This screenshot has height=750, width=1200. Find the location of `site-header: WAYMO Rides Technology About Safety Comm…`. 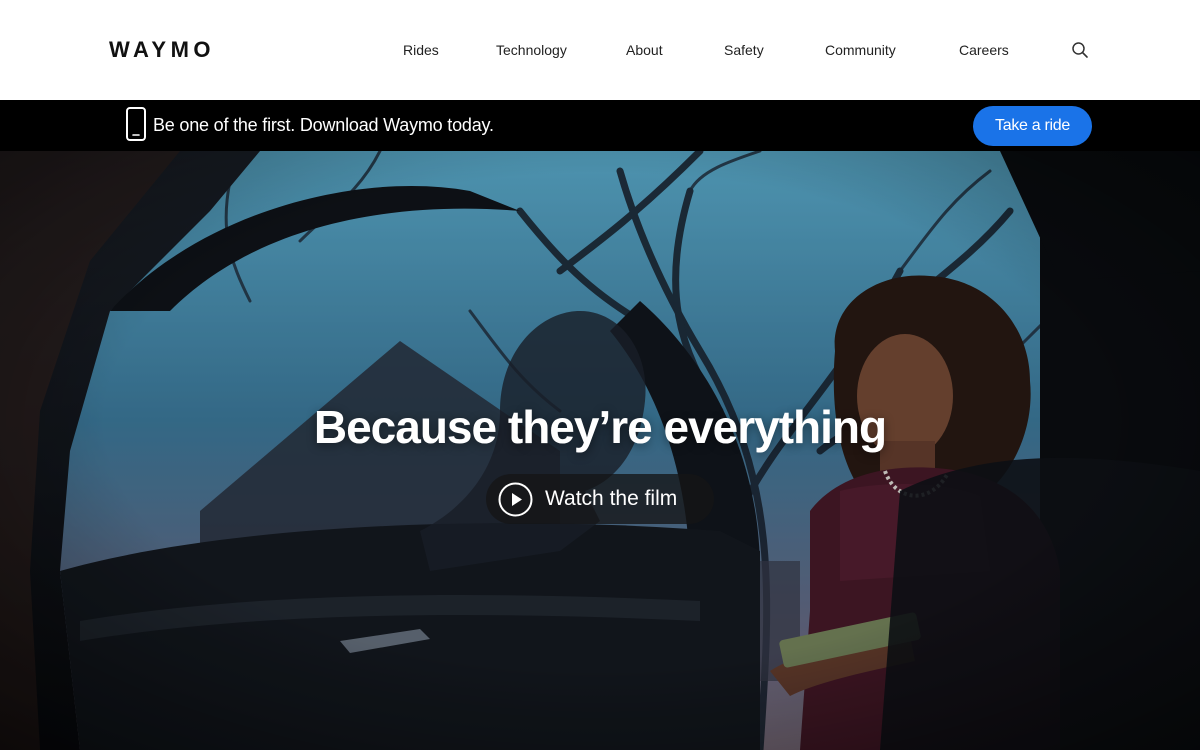

site-header: WAYMO Rides Technology About Safety Comm… is located at coordinates (600, 50).